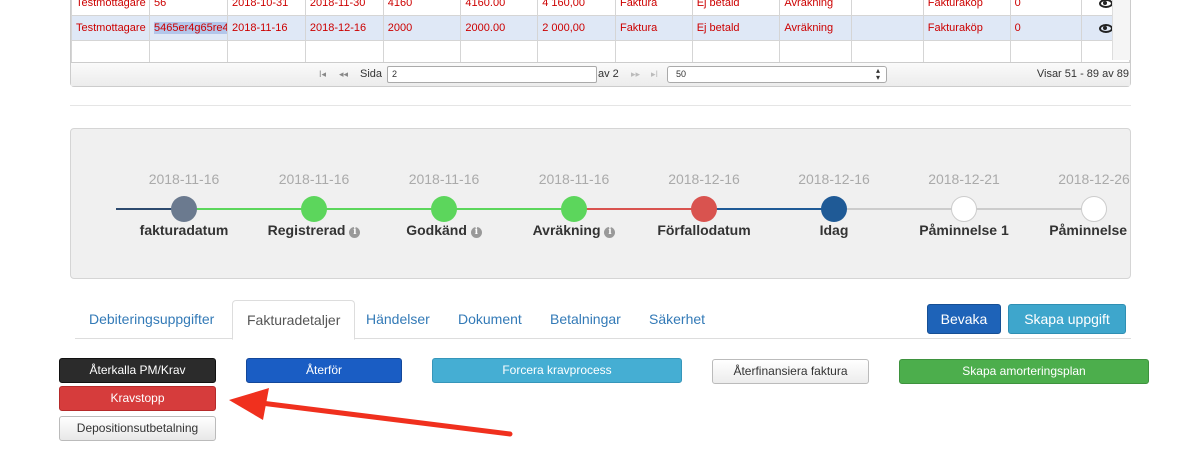  Describe the element at coordinates (306, 230) in the screenshot. I see `timeline-label-text: Registrerad` at that location.